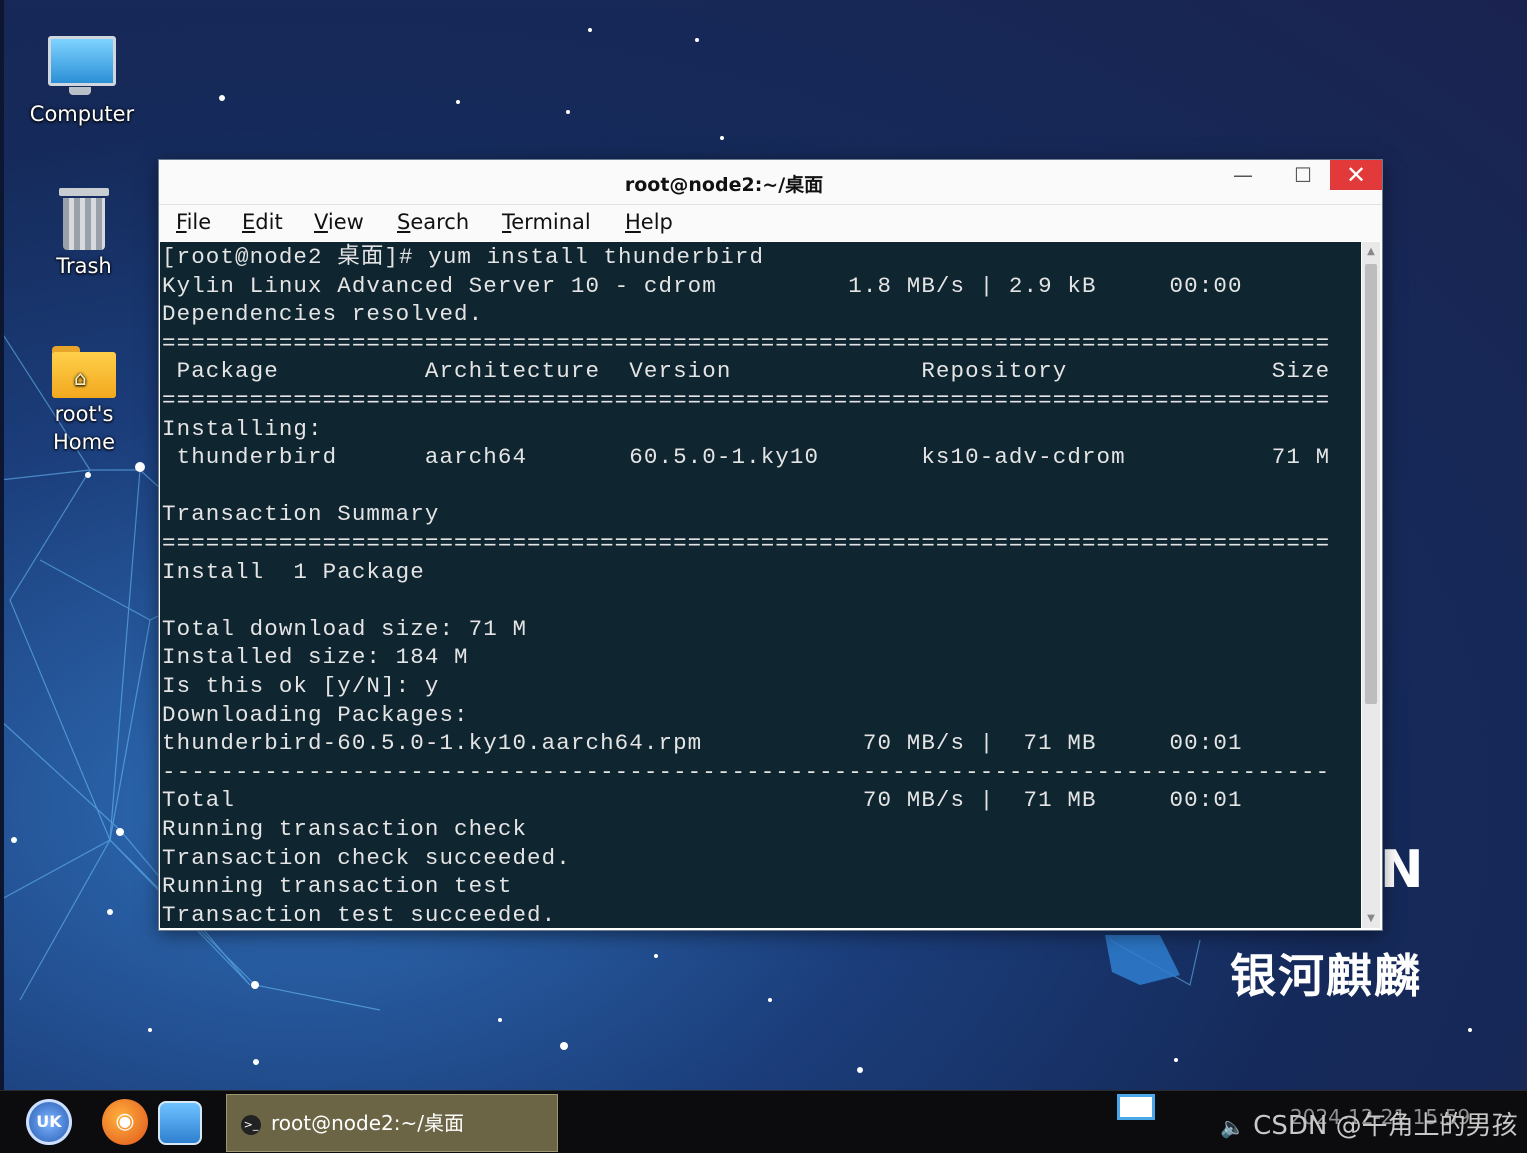 This screenshot has height=1153, width=1527. I want to click on window-titlebar: root@node2:~/桌面 — ☐ ✕, so click(770, 182).